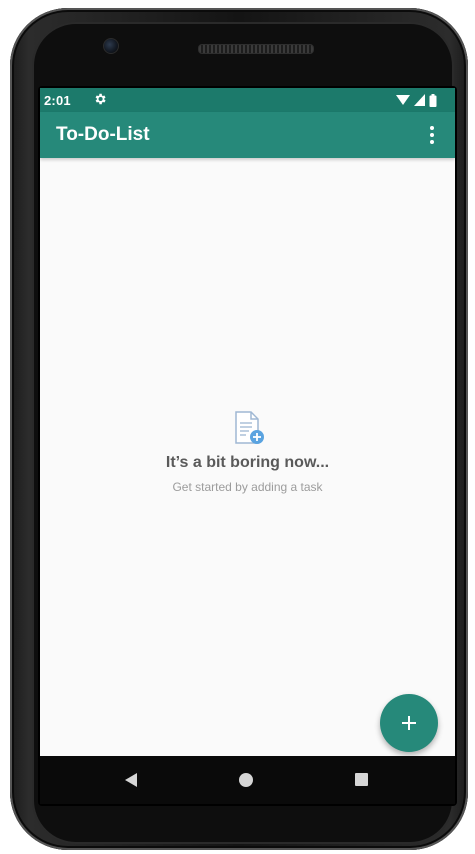 The image size is (475, 854). I want to click on earpiece-speaker, so click(256, 49).